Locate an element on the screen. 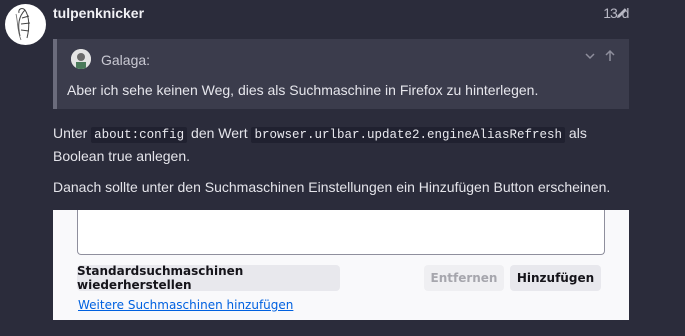 This screenshot has width=685, height=336. arrow-up-icon is located at coordinates (610, 56).